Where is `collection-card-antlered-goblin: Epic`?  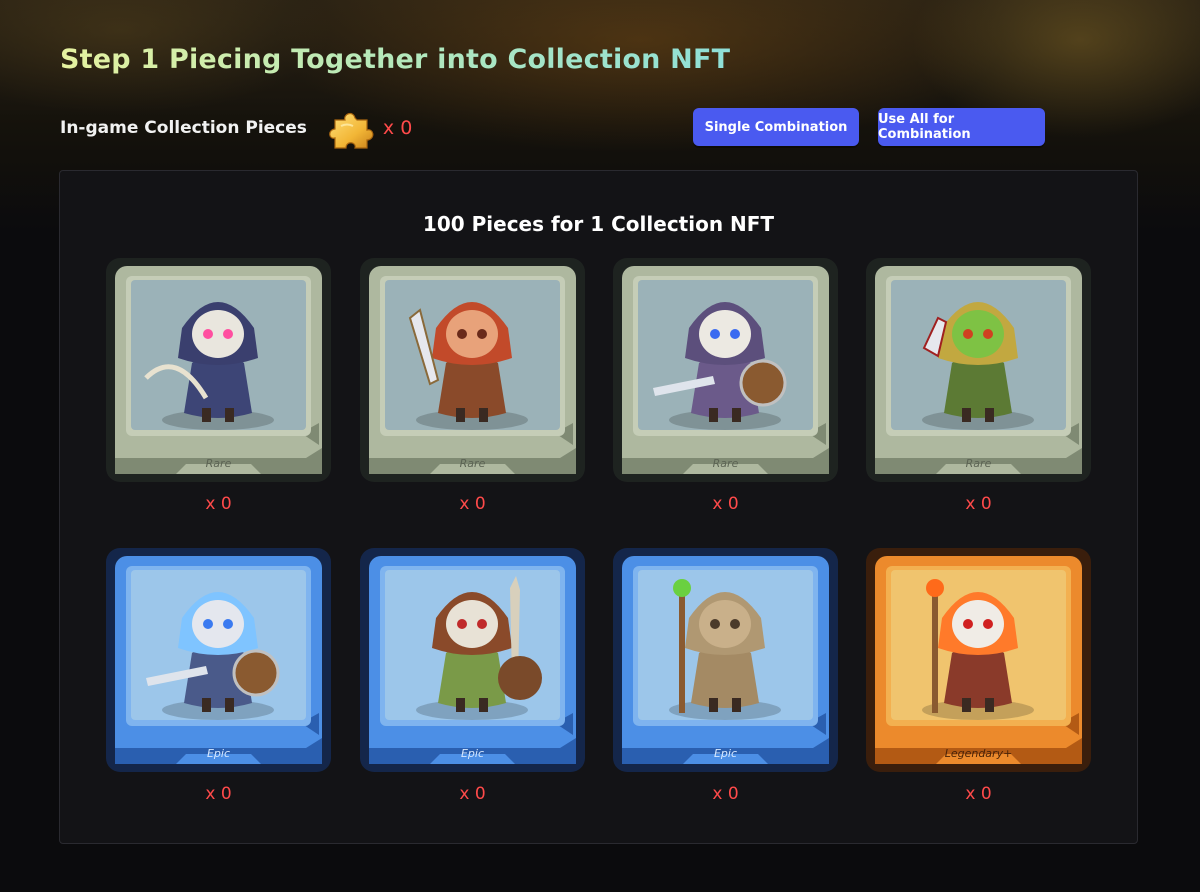
collection-card-antlered-goblin: Epic is located at coordinates (472, 660).